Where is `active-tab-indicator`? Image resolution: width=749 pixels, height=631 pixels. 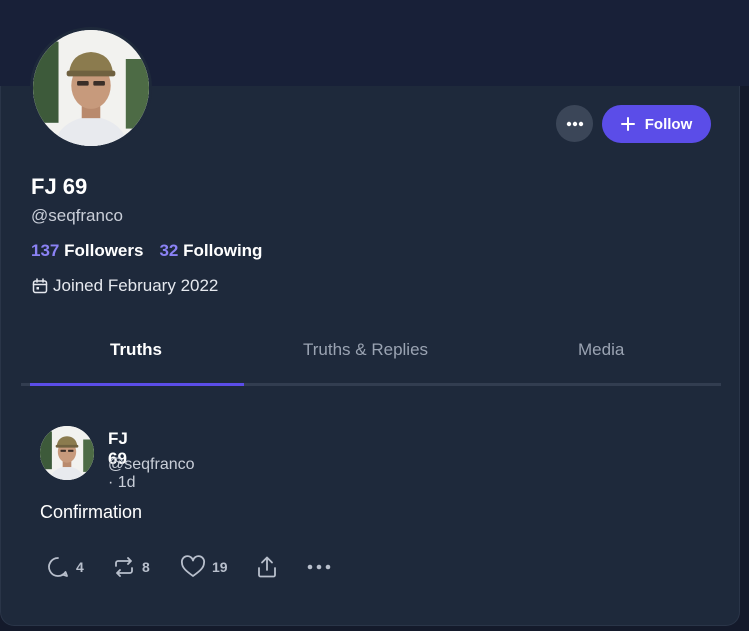 active-tab-indicator is located at coordinates (137, 384).